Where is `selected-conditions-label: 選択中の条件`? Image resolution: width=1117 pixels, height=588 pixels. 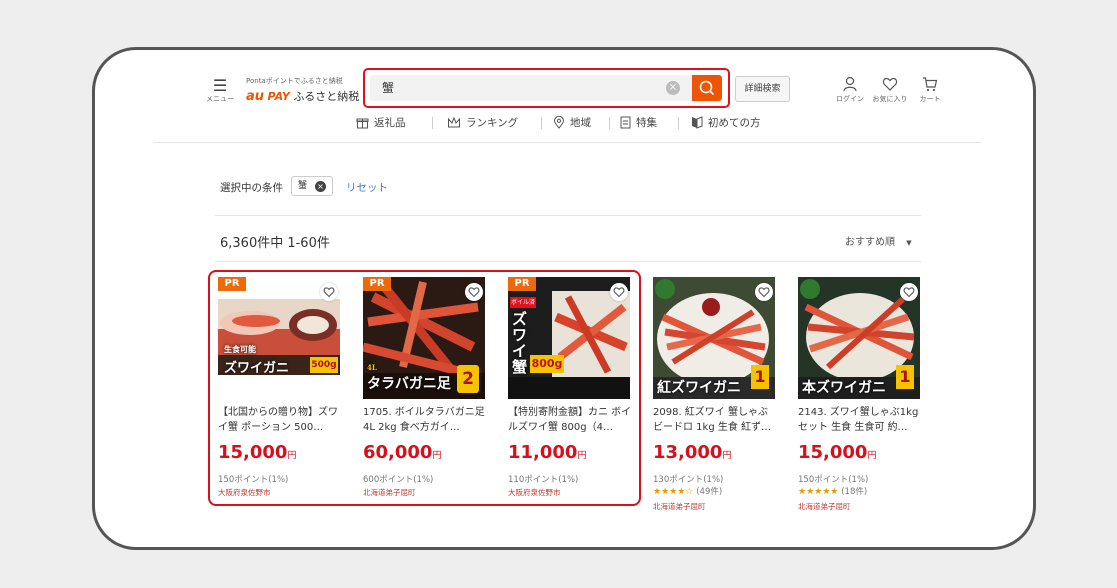 selected-conditions-label: 選択中の条件 is located at coordinates (251, 188).